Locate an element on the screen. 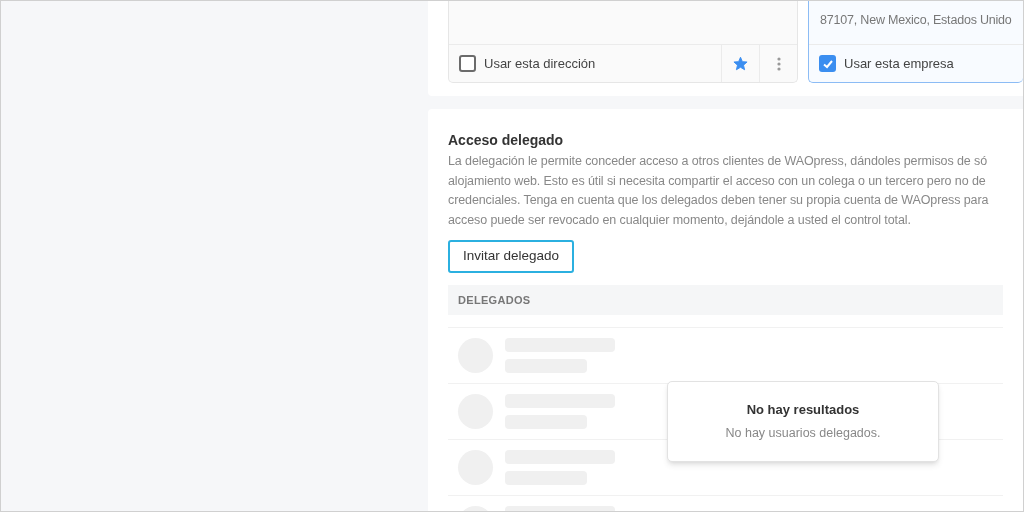 This screenshot has width=1024, height=512. description-text: credenciales. Tenga en cuenta que los delegados deben tener su propia cuenta de WAOpress para is located at coordinates (718, 200).